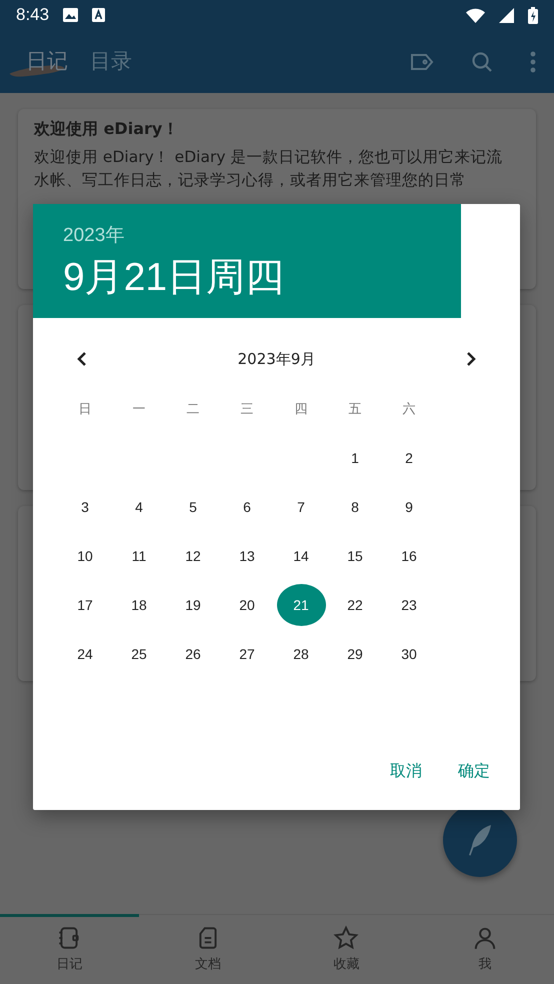 The width and height of the screenshot is (554, 984). Describe the element at coordinates (482, 62) in the screenshot. I see `search-icon` at that location.